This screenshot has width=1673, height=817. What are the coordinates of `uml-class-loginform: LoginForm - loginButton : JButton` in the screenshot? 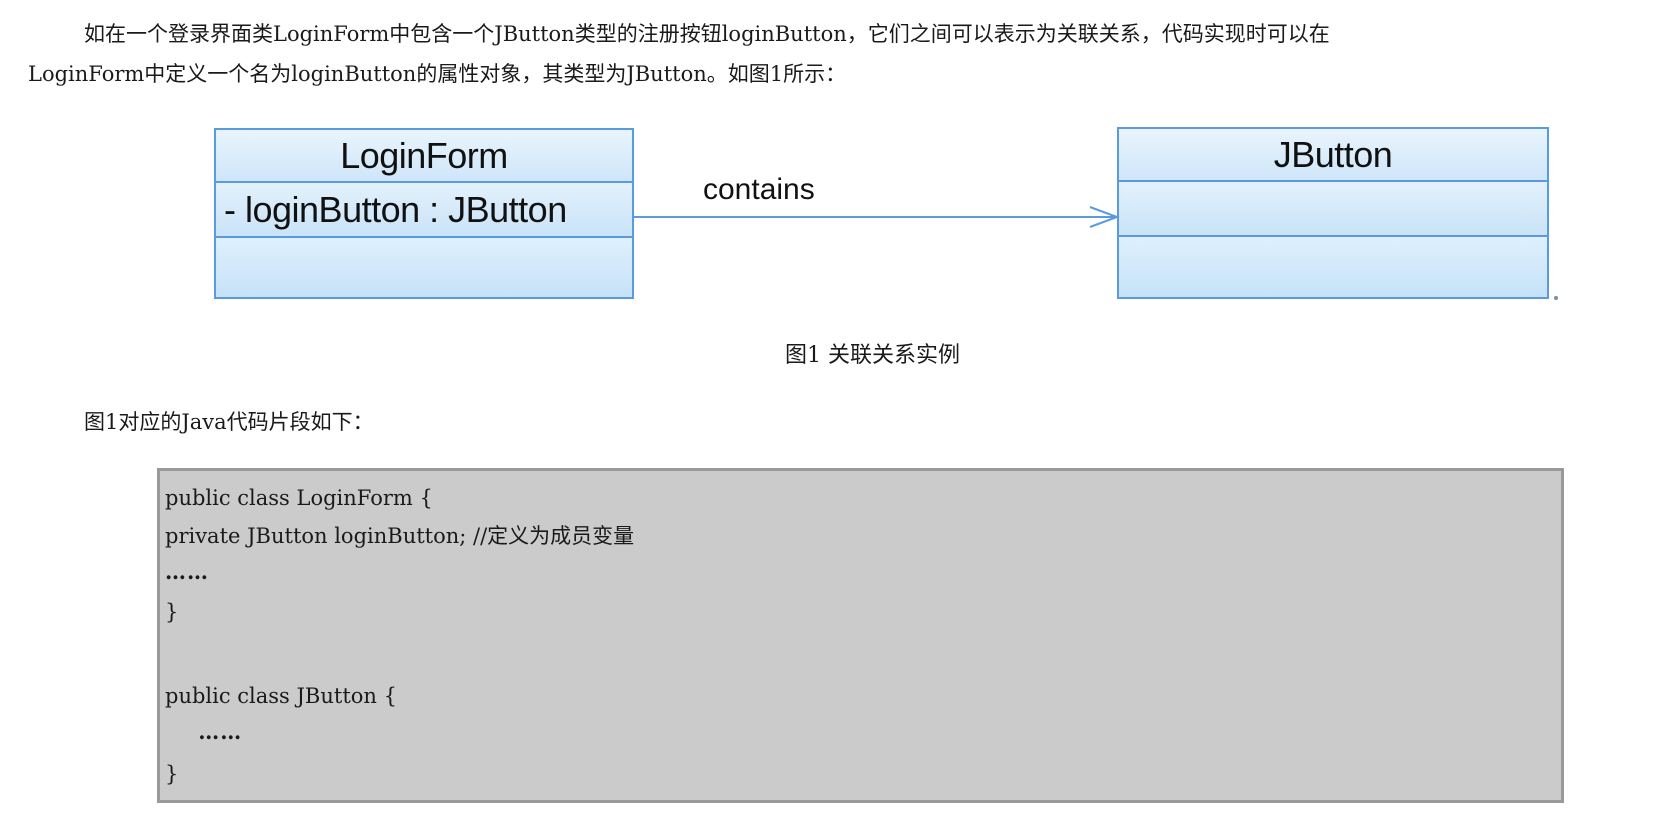 It's located at (424, 213).